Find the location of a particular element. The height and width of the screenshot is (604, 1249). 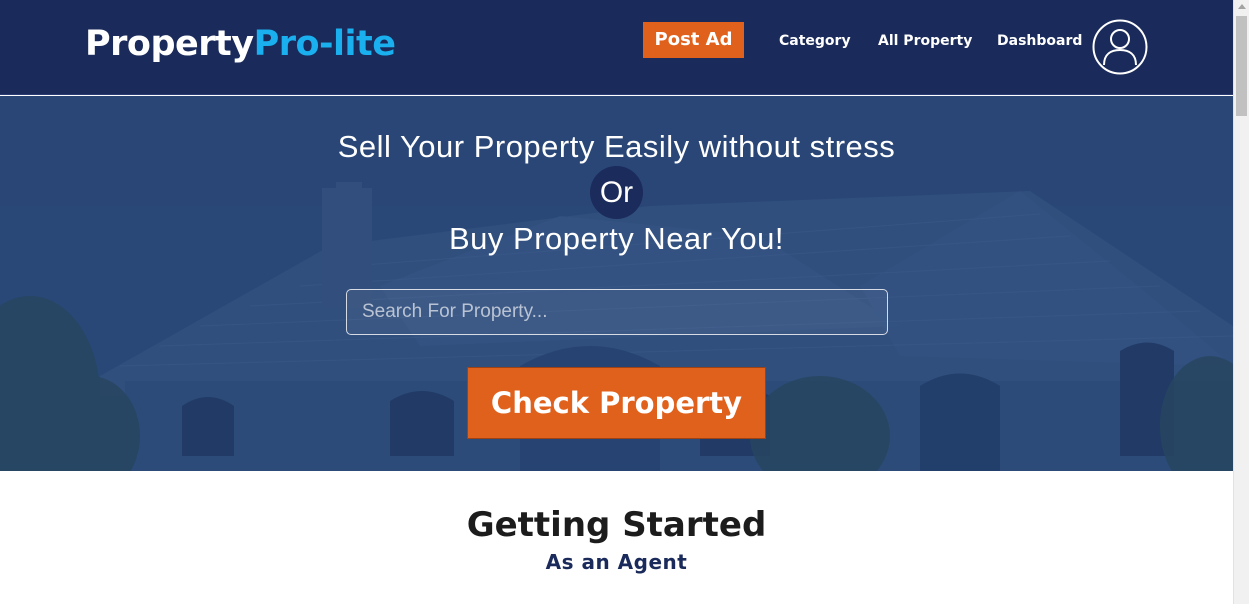

post-ad-button: Post Ad is located at coordinates (693, 40).